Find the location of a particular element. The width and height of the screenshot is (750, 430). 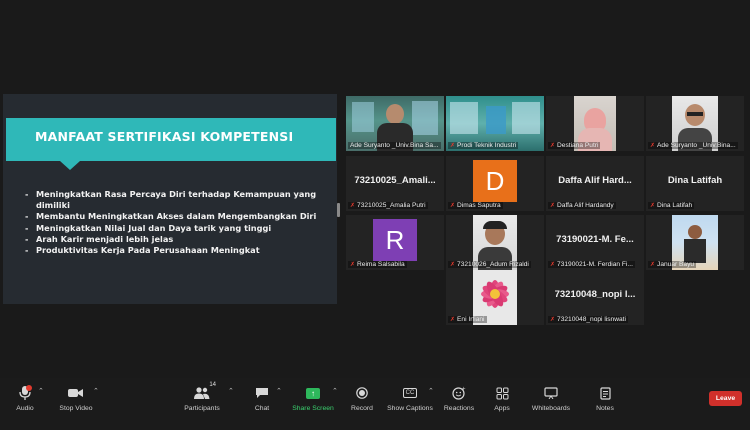

audio-button: Audio is located at coordinates (26, 398).